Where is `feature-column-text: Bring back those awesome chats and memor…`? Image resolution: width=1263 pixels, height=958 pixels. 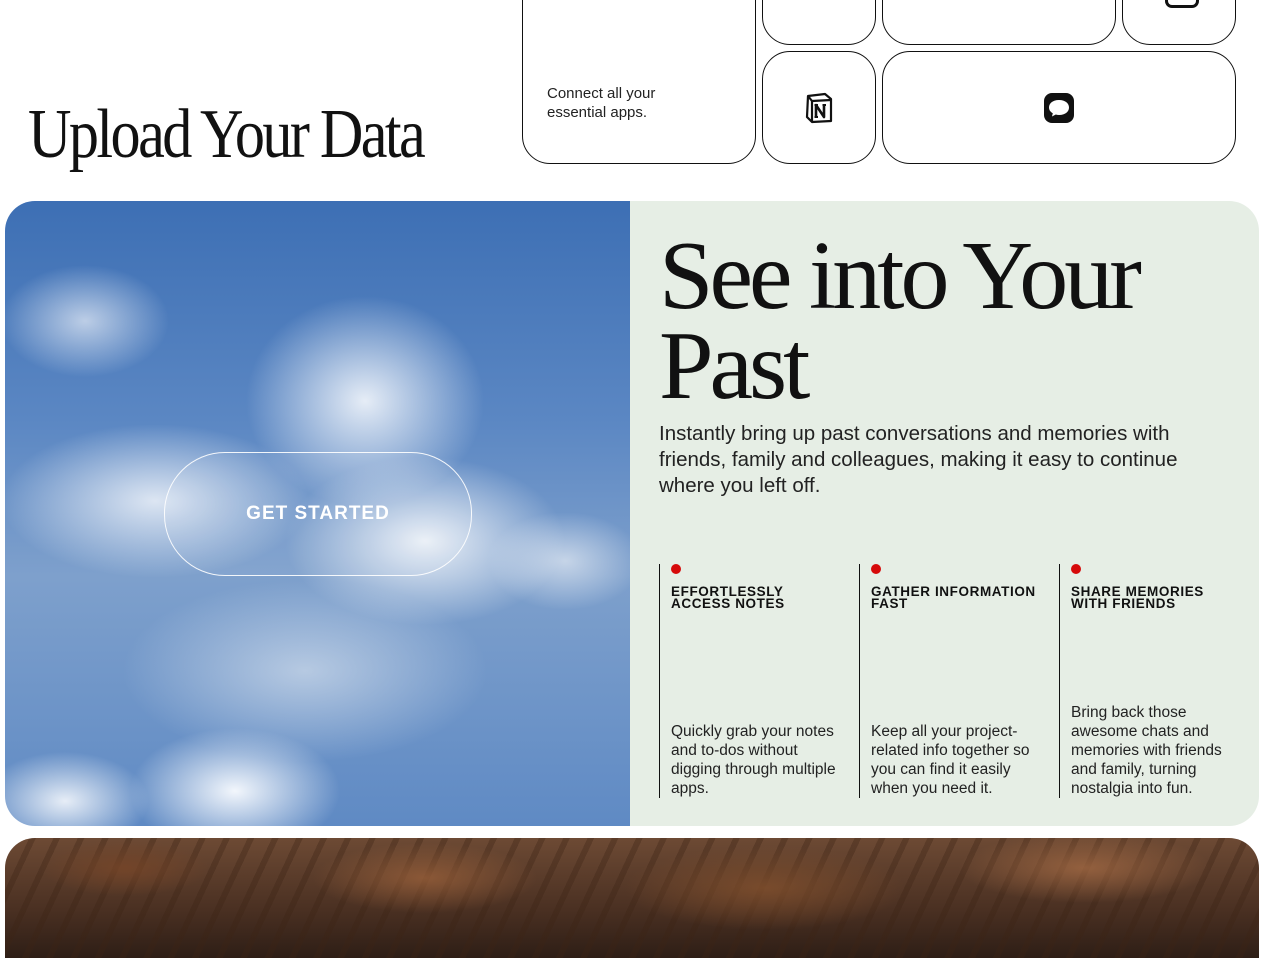
feature-column-text: Bring back those awesome chats and memor… is located at coordinates (1146, 750).